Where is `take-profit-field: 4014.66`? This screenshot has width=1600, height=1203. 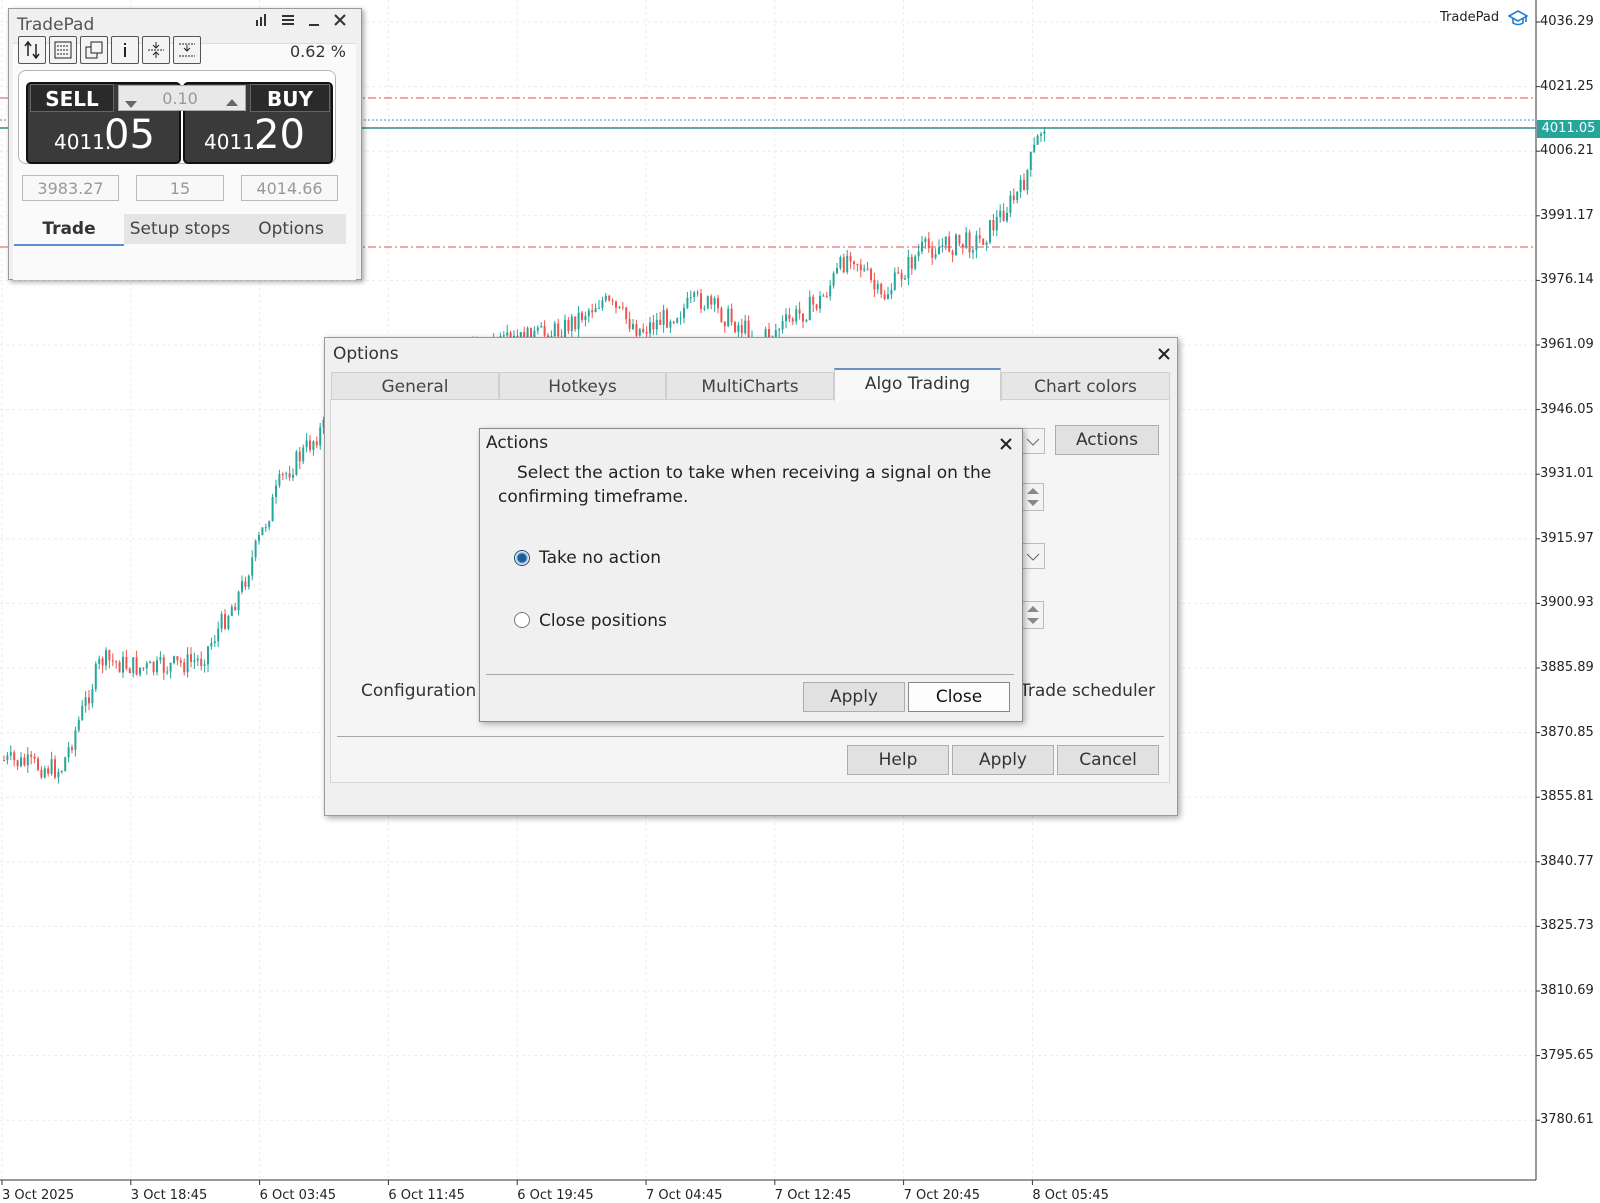
take-profit-field: 4014.66 is located at coordinates (289, 188).